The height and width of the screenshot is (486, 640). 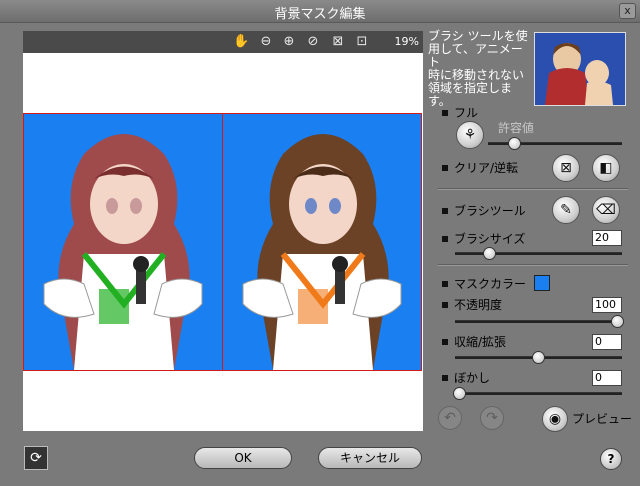 What do you see at coordinates (492, 418) in the screenshot?
I see `redo-button: ↷` at bounding box center [492, 418].